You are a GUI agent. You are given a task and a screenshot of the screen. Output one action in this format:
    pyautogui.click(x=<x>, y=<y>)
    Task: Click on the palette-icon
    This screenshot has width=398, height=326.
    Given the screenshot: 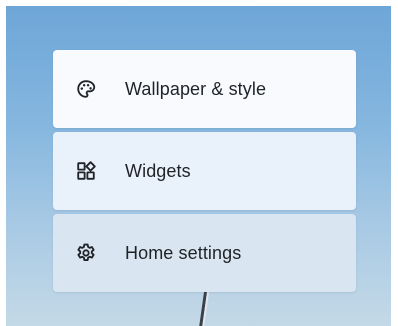 What is the action you would take?
    pyautogui.click(x=86, y=89)
    